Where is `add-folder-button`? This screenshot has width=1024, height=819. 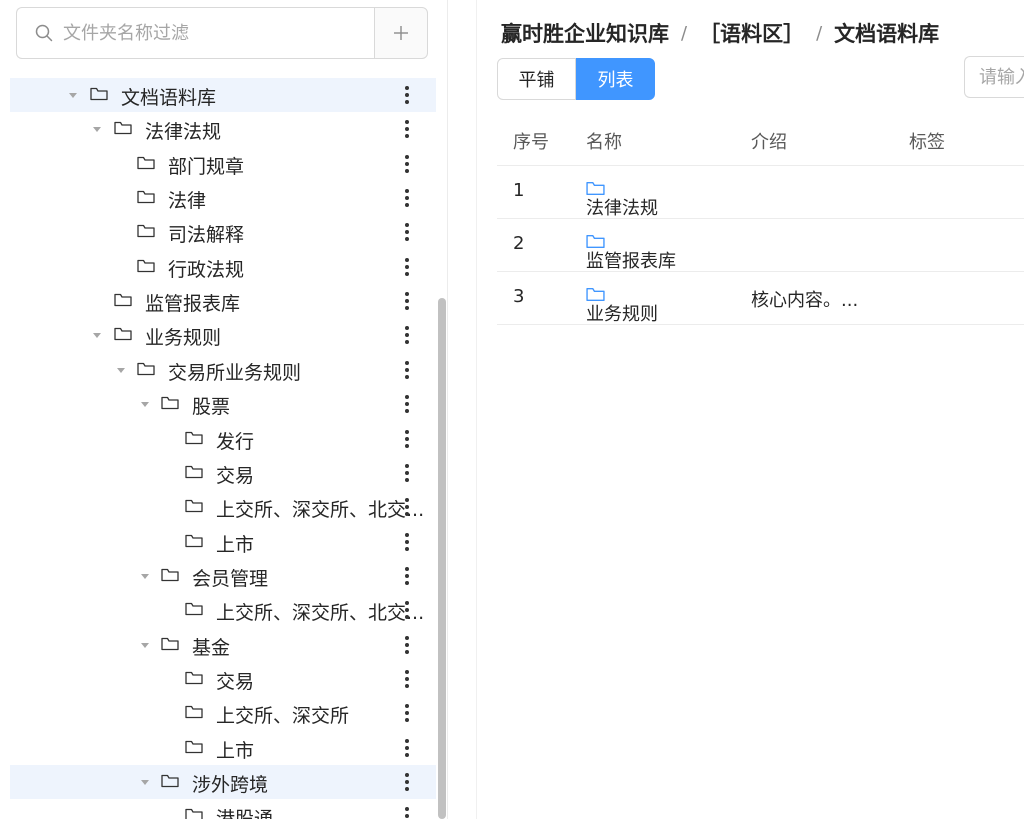
add-folder-button is located at coordinates (401, 33).